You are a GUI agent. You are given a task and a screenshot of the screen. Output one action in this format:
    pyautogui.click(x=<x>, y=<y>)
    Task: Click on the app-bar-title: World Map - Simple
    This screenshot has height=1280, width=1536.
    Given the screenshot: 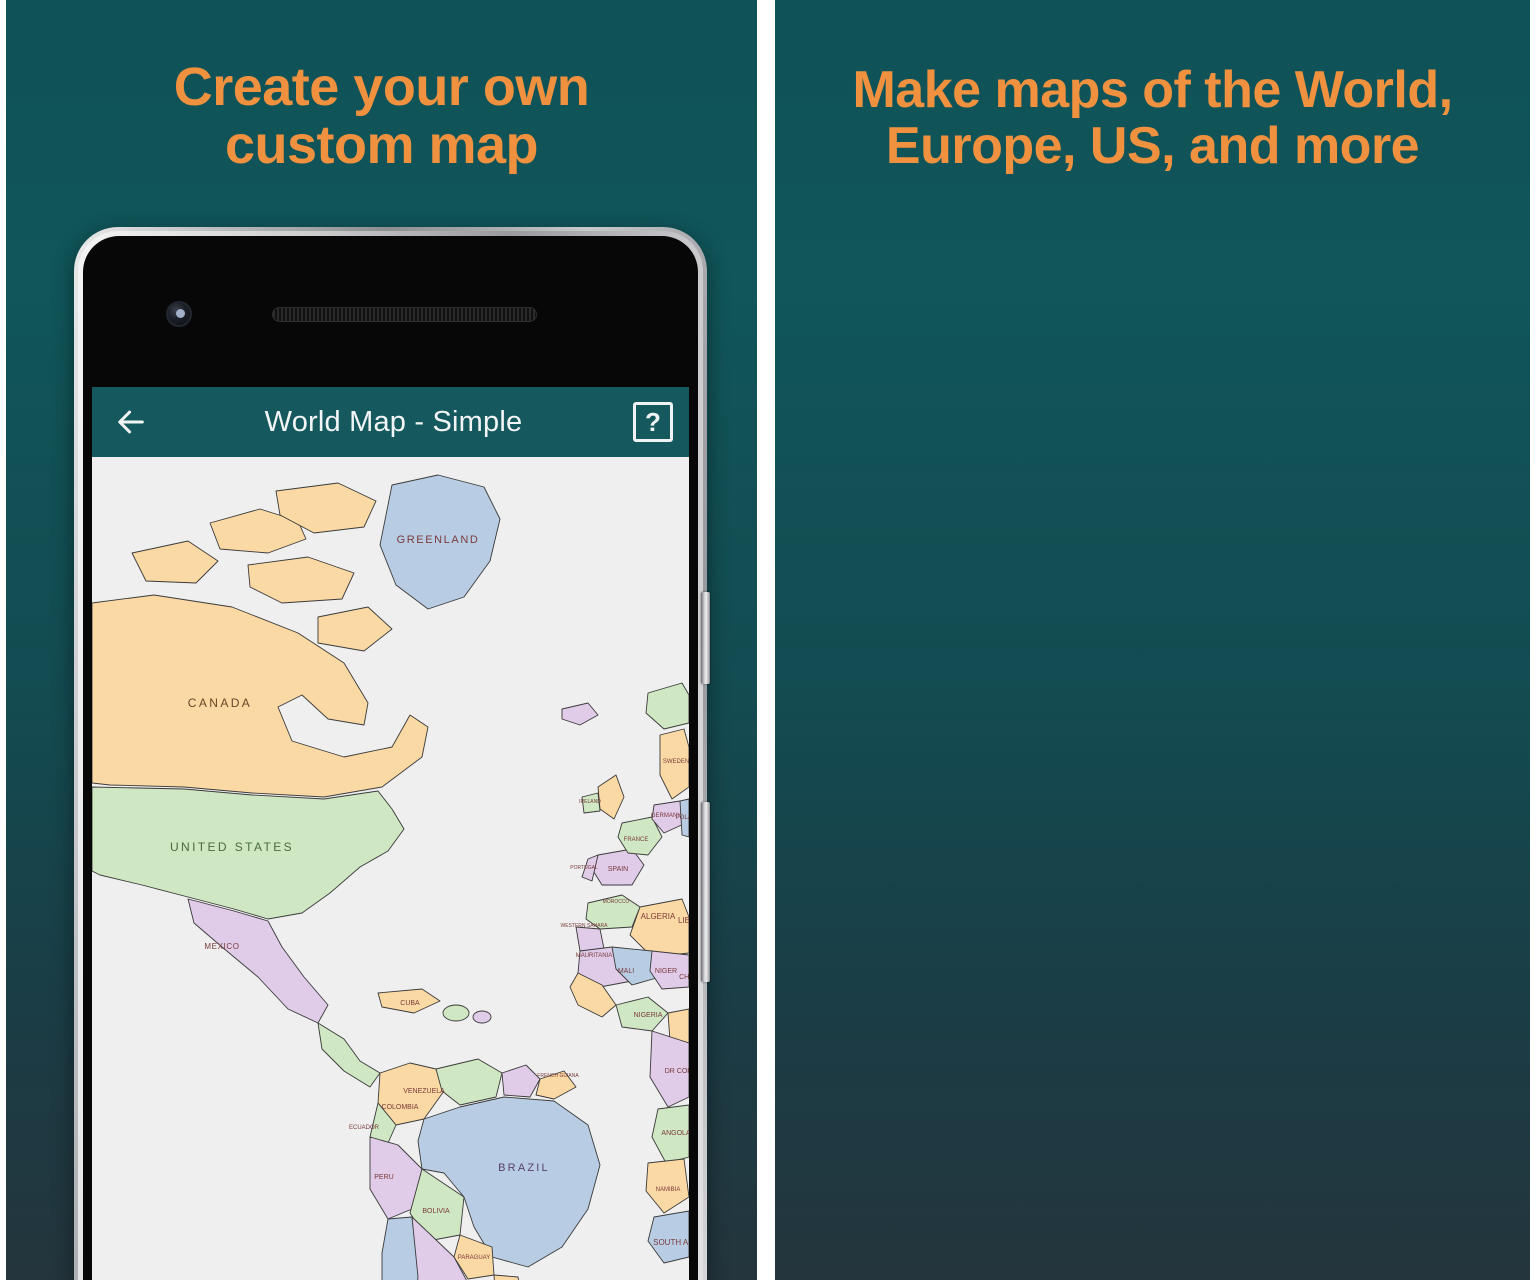 What is the action you would take?
    pyautogui.click(x=393, y=421)
    